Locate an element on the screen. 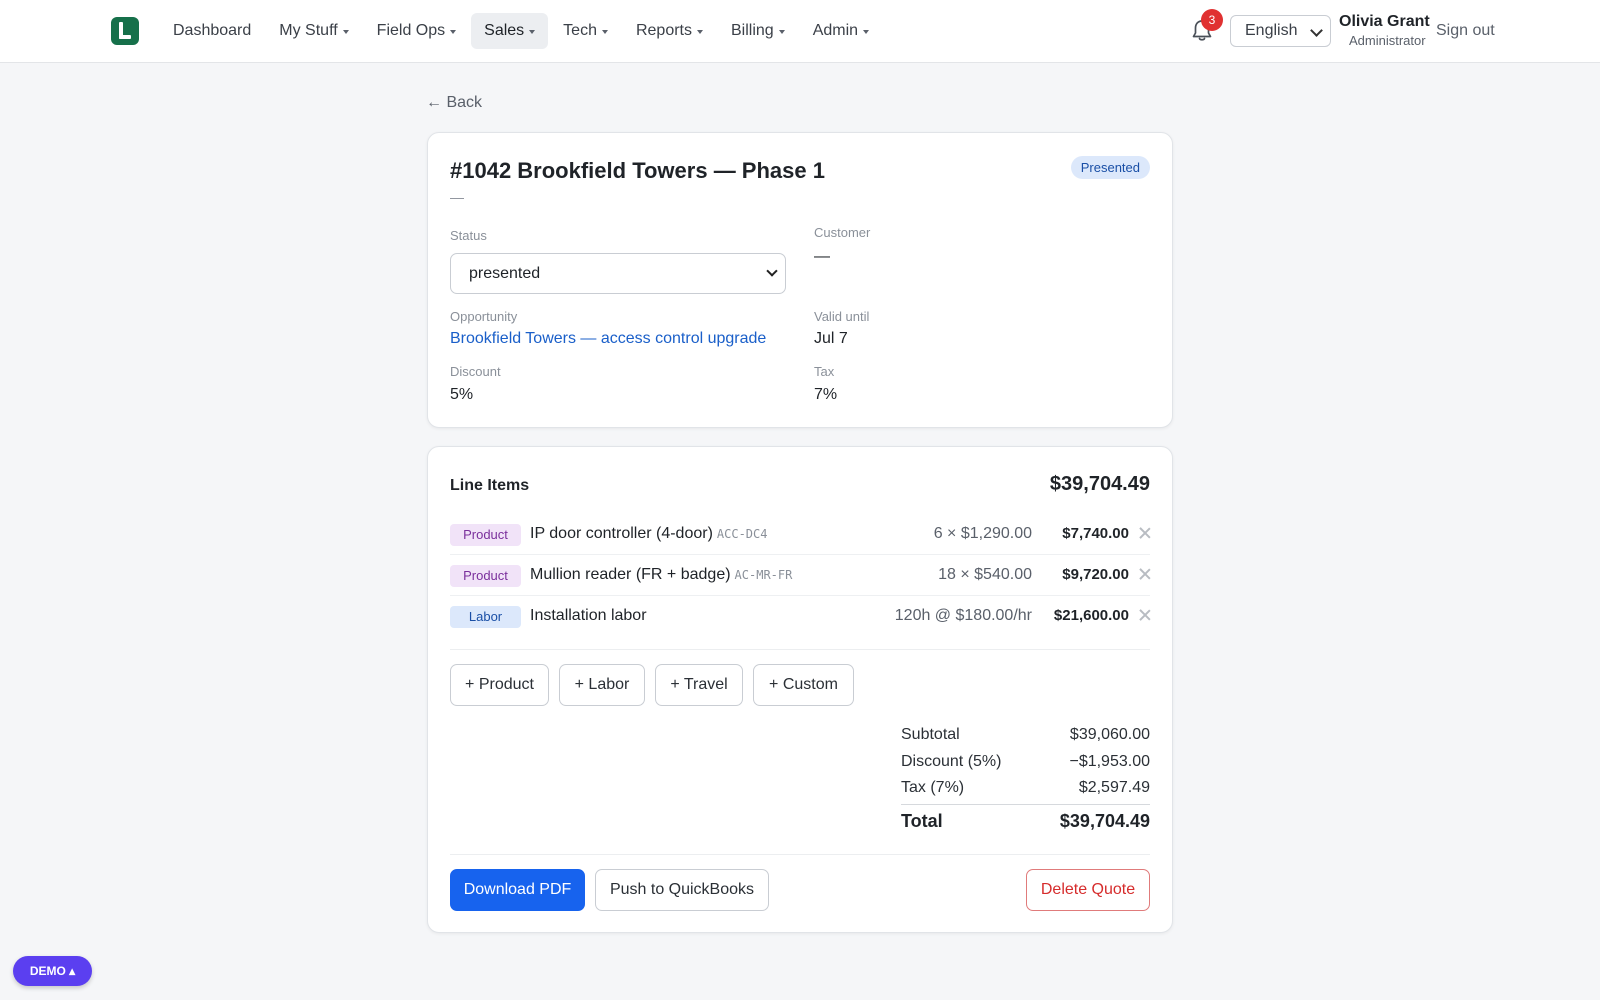 The image size is (1600, 1000). line-item-amount: $7,740.00 is located at coordinates (1095, 533).